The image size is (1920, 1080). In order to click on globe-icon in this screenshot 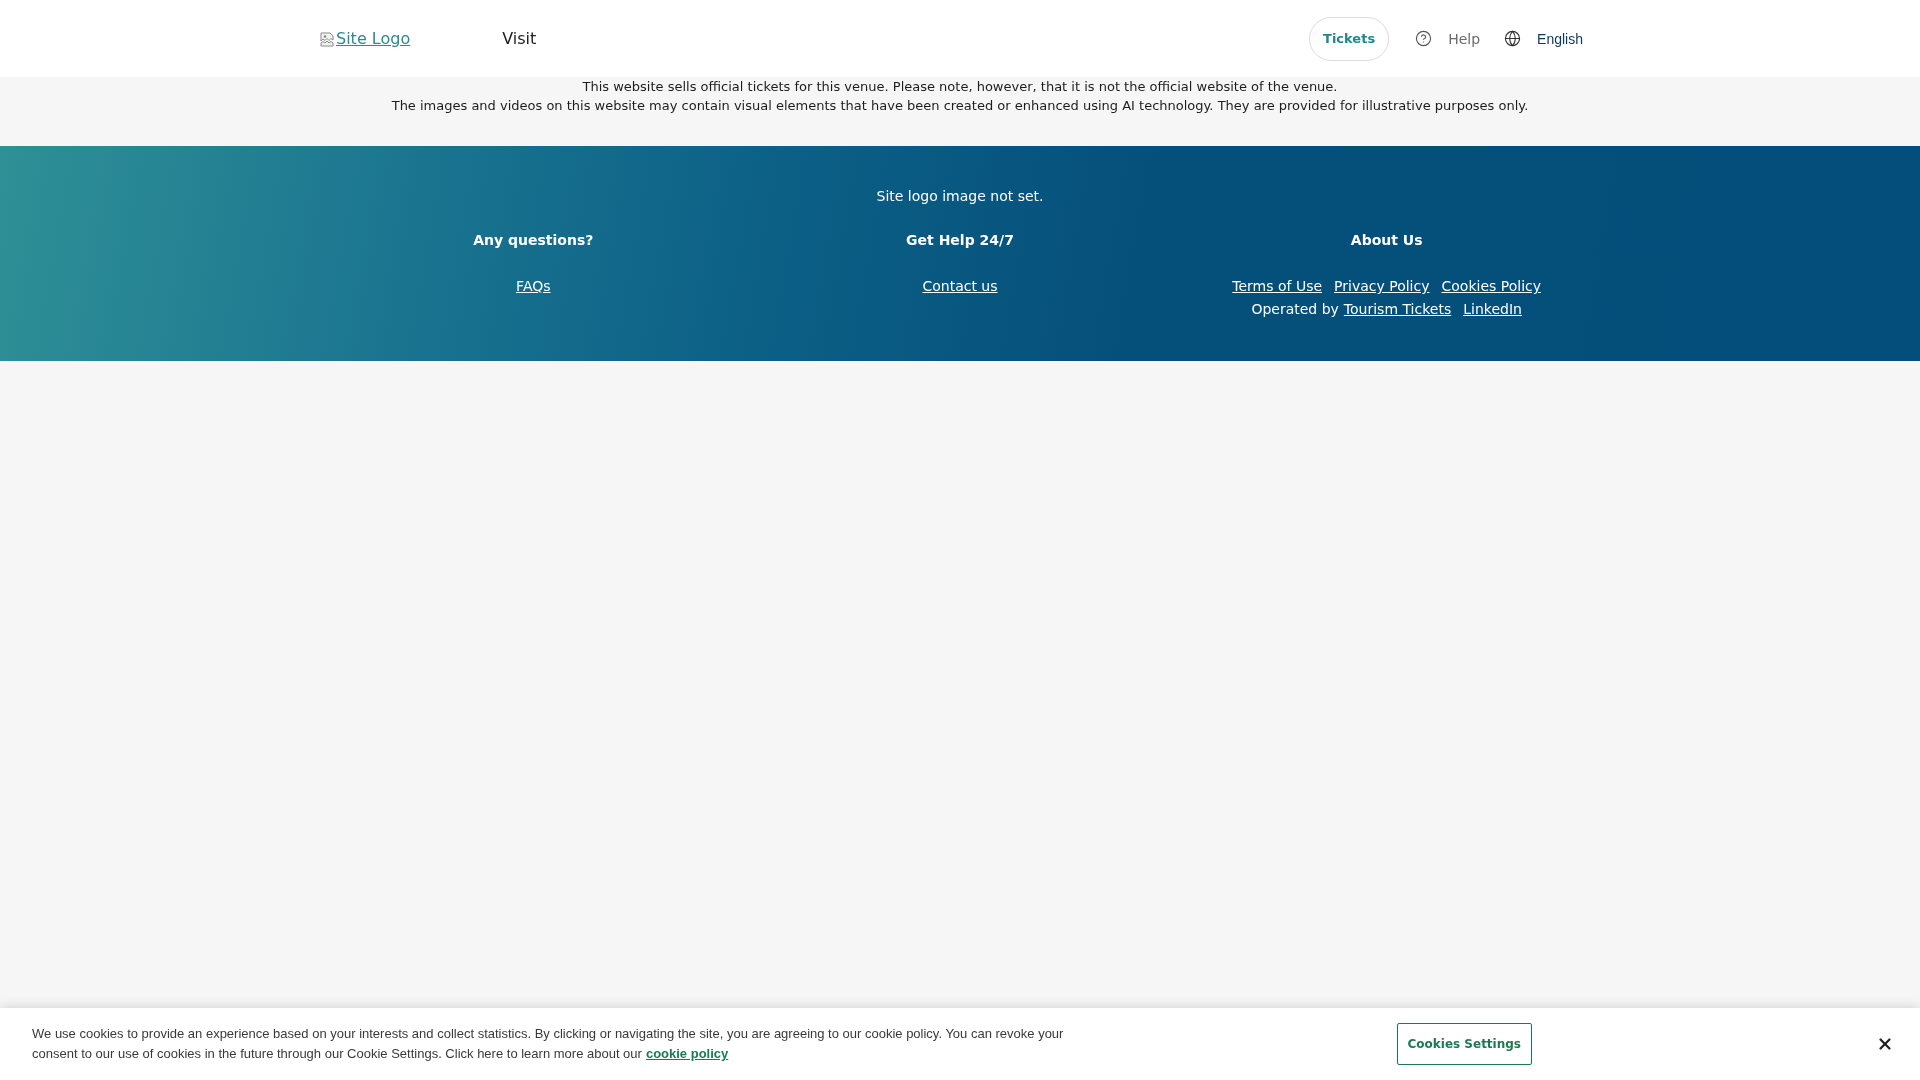, I will do `click(1513, 38)`.